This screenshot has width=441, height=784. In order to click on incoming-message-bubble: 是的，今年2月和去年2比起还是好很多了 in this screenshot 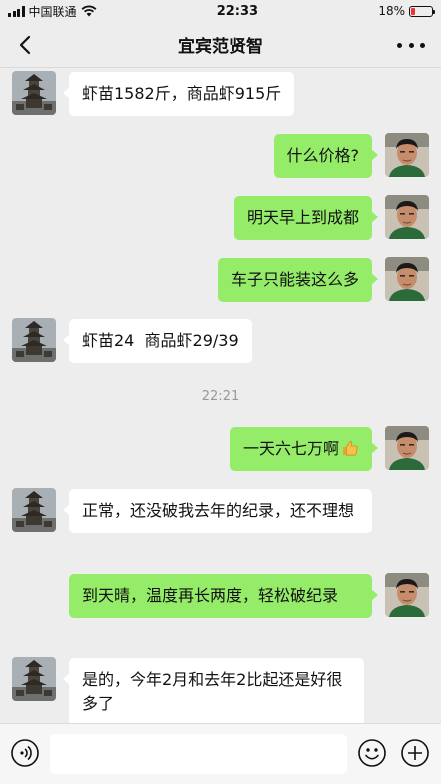, I will do `click(213, 690)`.